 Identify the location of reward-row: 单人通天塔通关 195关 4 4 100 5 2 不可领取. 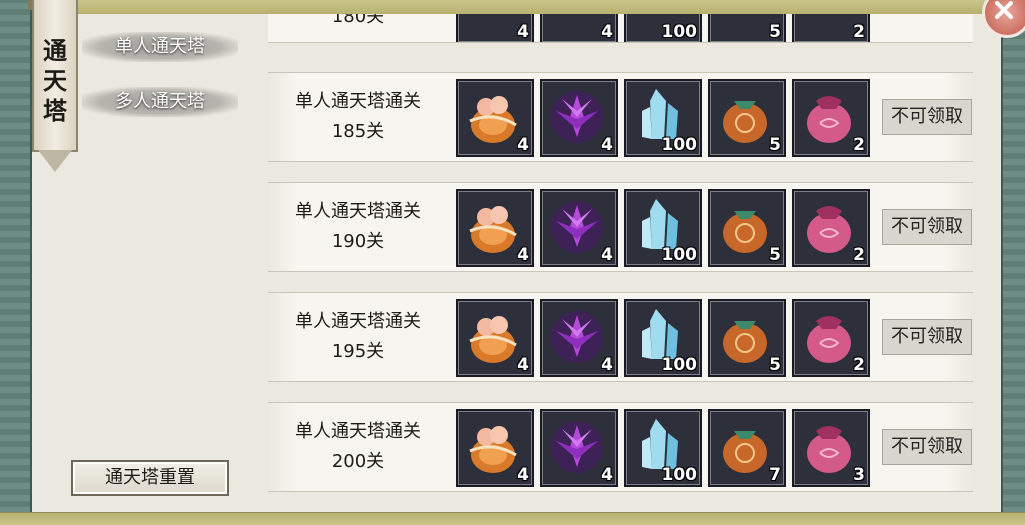
(620, 337).